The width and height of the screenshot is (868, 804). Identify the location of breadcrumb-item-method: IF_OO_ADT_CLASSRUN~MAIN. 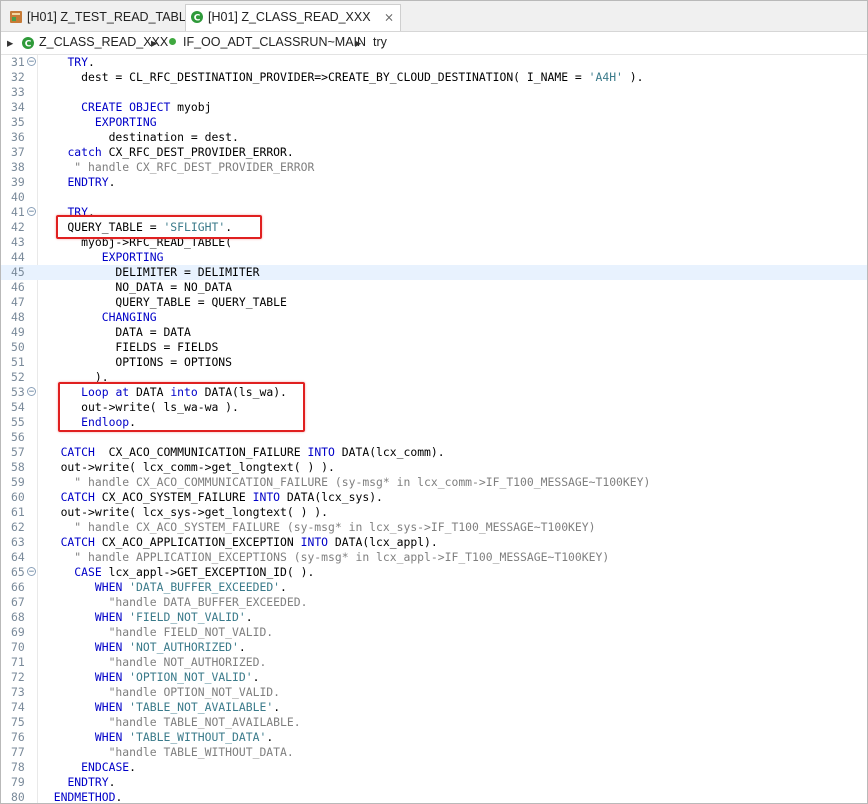
(274, 42).